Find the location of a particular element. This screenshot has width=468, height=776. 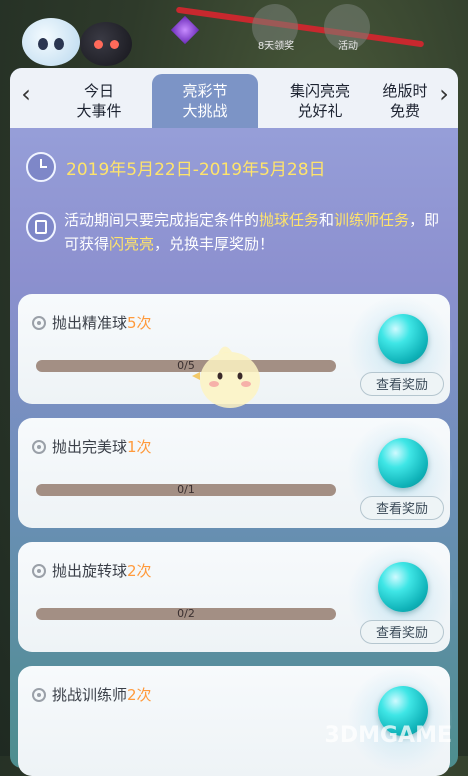

tab-line1: 集闪亮亮 is located at coordinates (319, 91).